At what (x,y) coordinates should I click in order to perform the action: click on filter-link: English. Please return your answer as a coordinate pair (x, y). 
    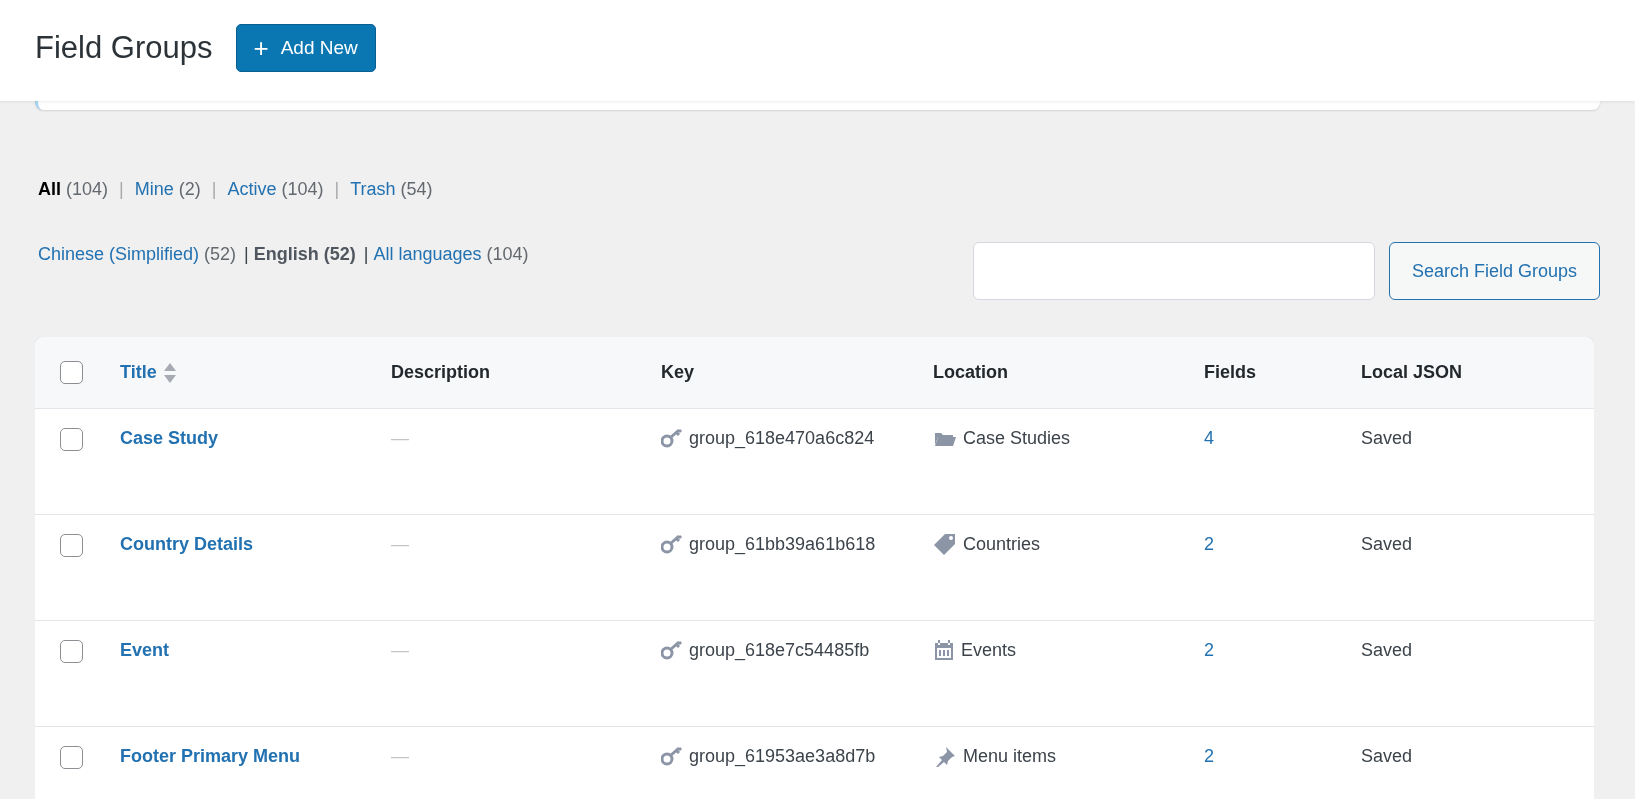
    Looking at the image, I should click on (286, 254).